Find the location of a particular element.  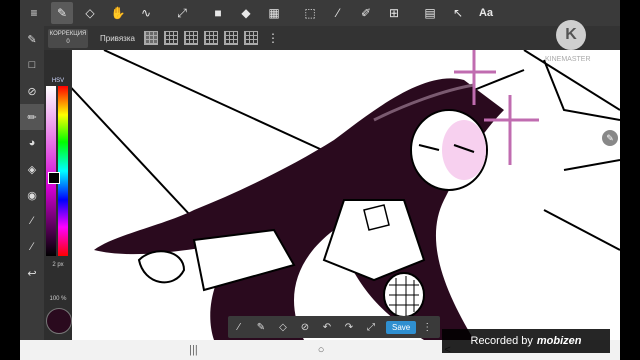

top-toolbar: ≡ ✎ ◇ ✋ ∿ ⤢ ■ ◆ ▦ ⬚ ⁄ ✐ ⊞ ▤ ↖ Aa is located at coordinates (320, 13).